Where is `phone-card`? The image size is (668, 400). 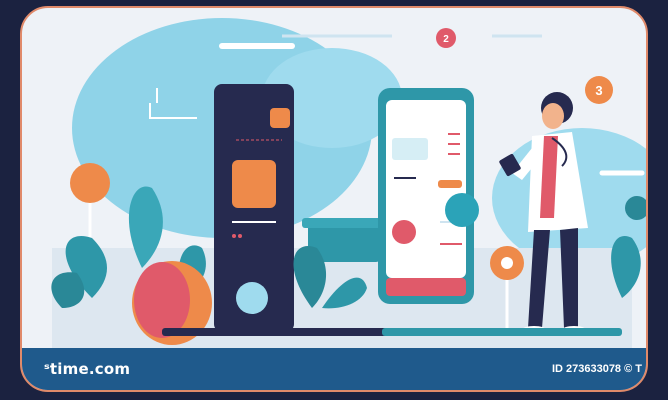 phone-card is located at coordinates (410, 149).